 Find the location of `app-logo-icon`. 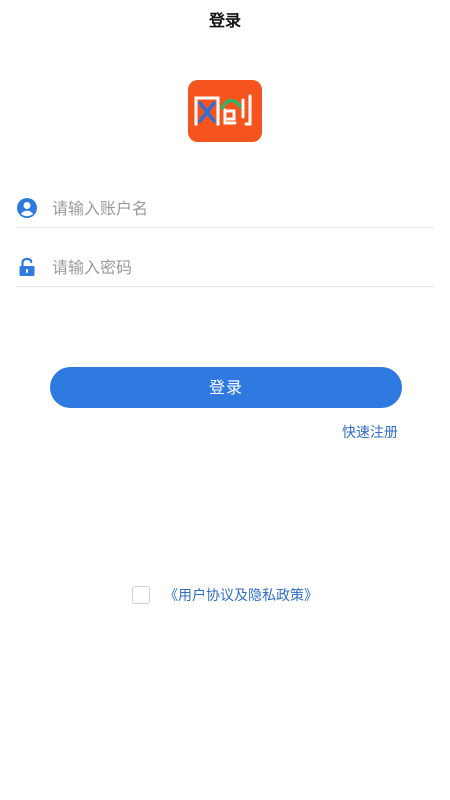

app-logo-icon is located at coordinates (225, 111).